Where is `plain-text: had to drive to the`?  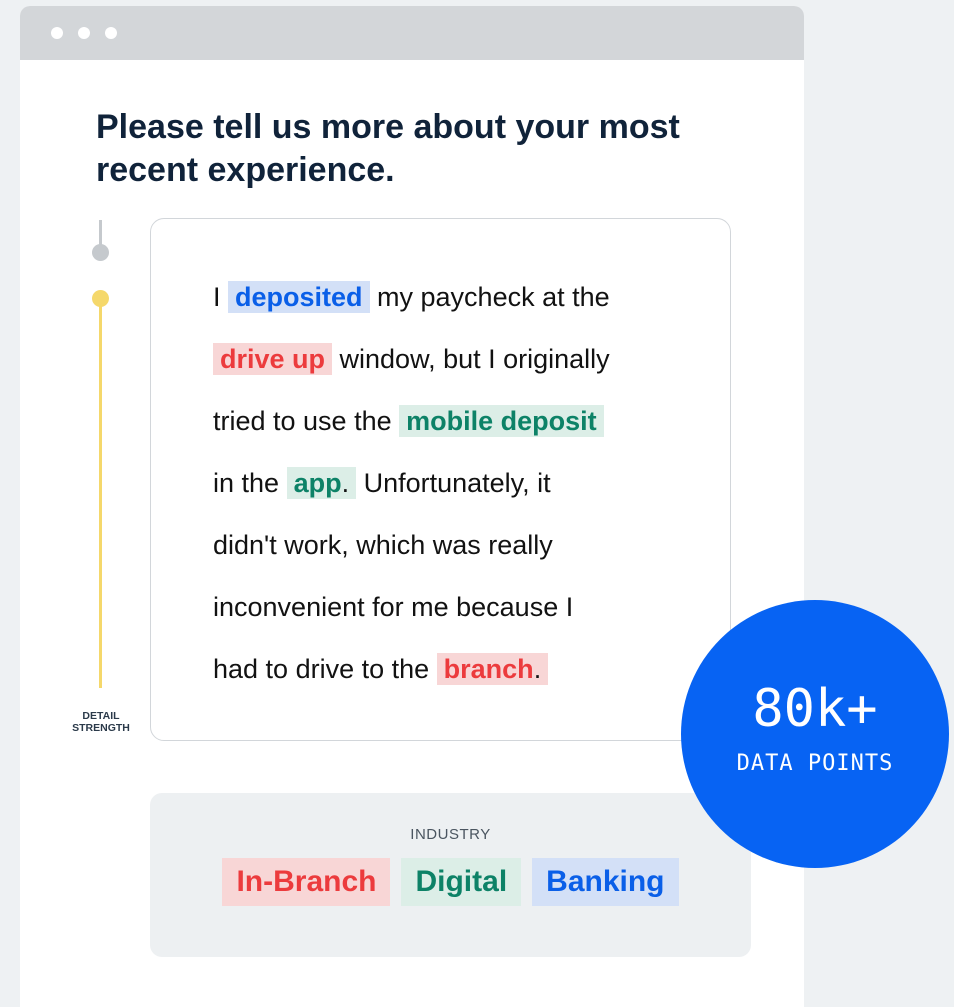
plain-text: had to drive to the is located at coordinates (325, 669).